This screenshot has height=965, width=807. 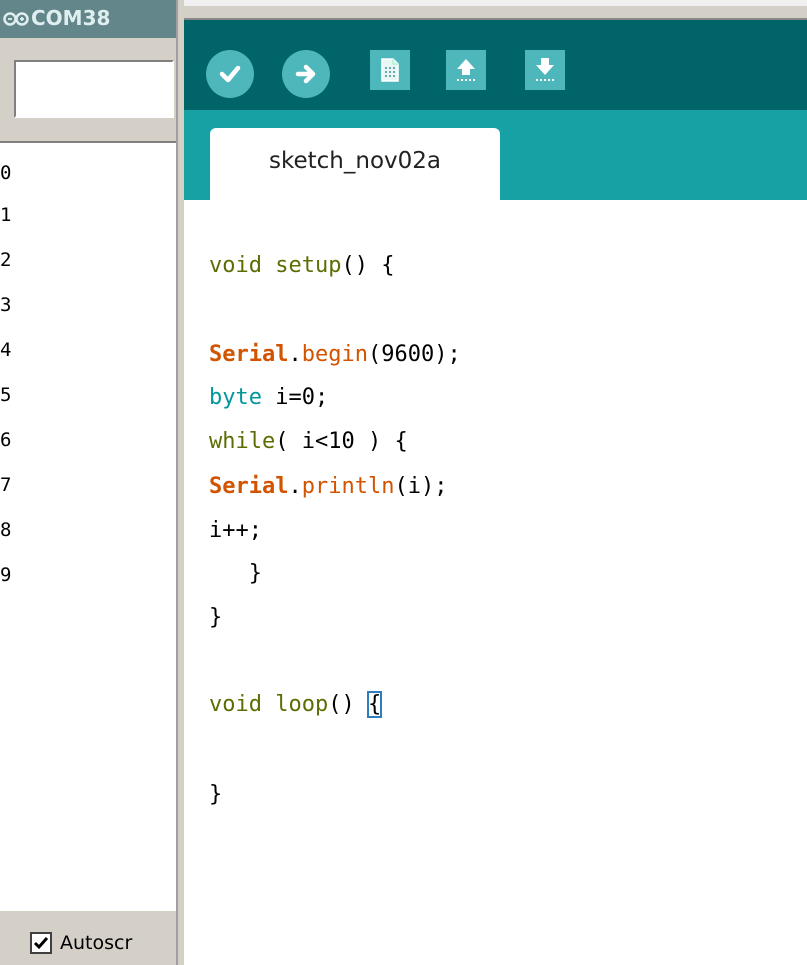 I want to click on serial-output-line: 3, so click(x=6, y=305).